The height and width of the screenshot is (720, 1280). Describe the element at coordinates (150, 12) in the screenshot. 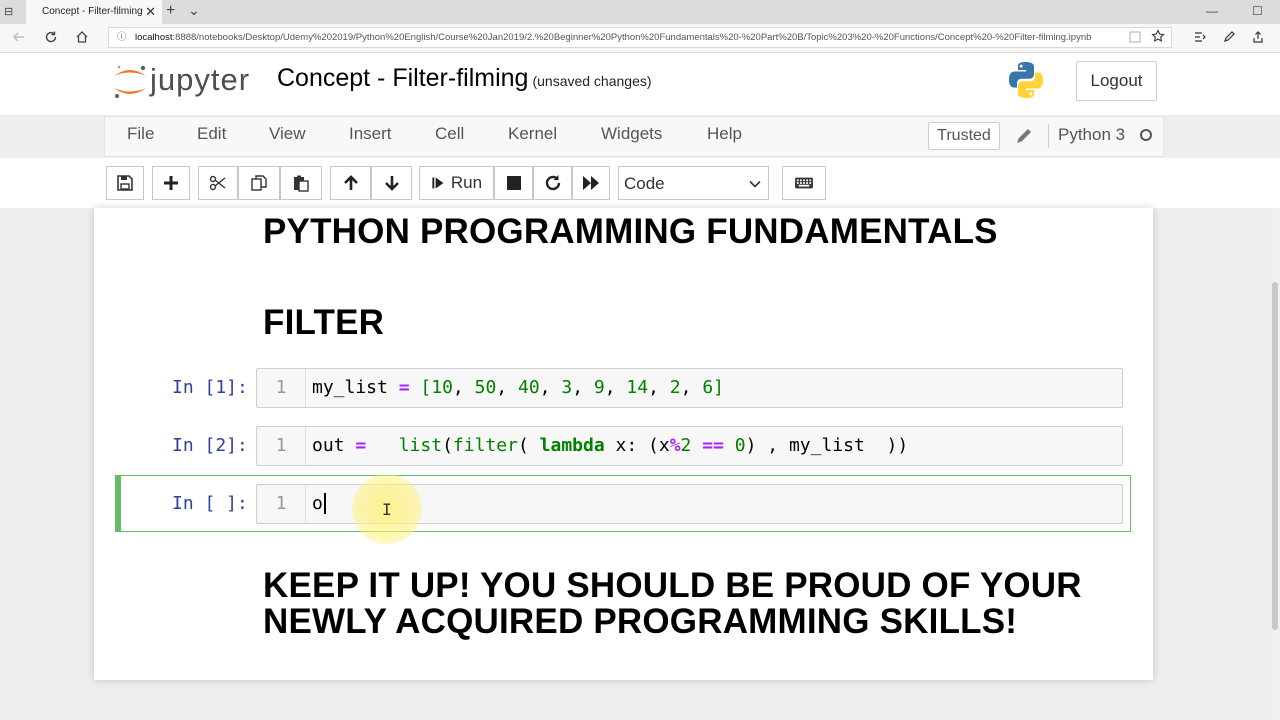

I see `close-tab-icon: ✕` at that location.